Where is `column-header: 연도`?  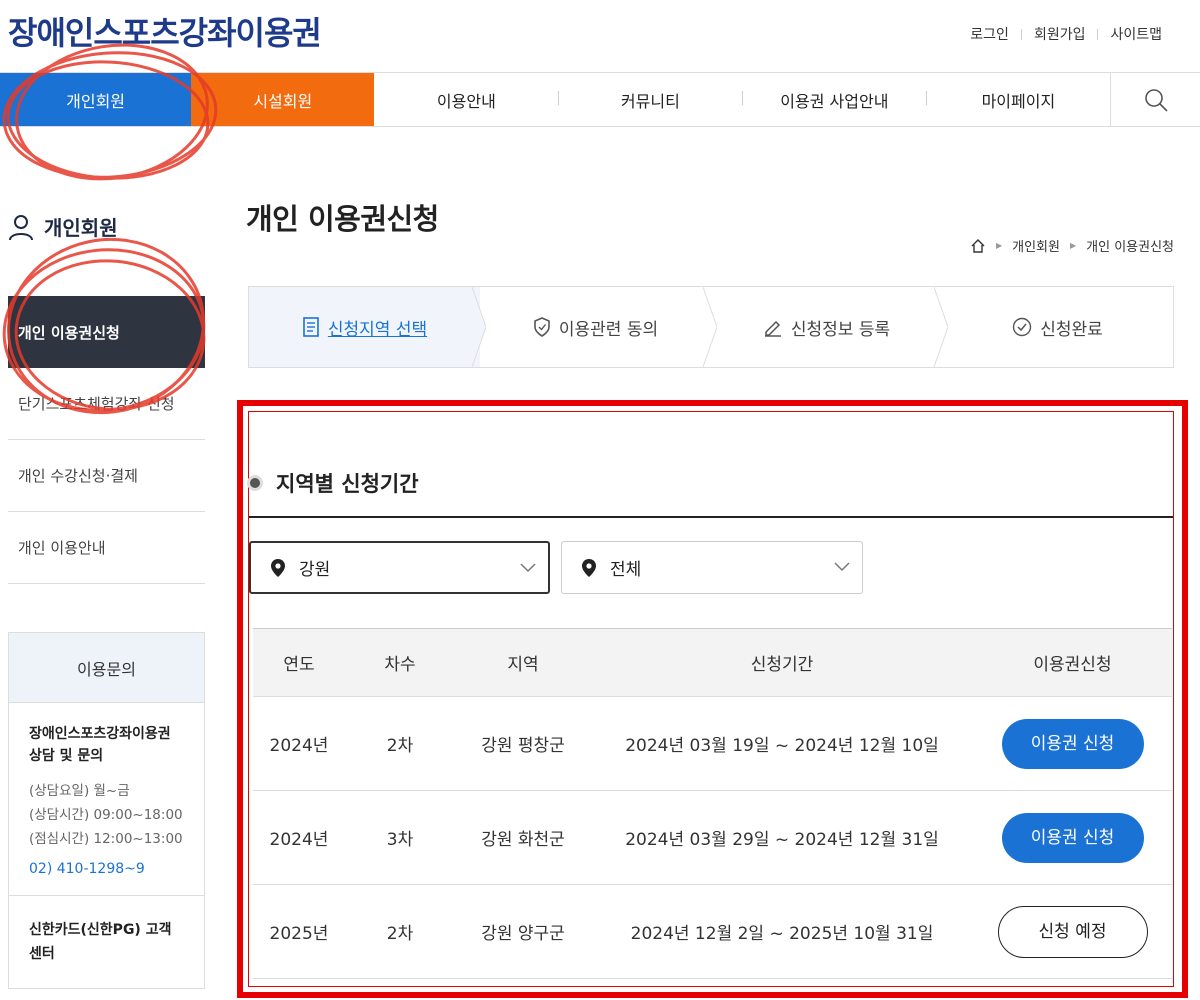 column-header: 연도 is located at coordinates (299, 662).